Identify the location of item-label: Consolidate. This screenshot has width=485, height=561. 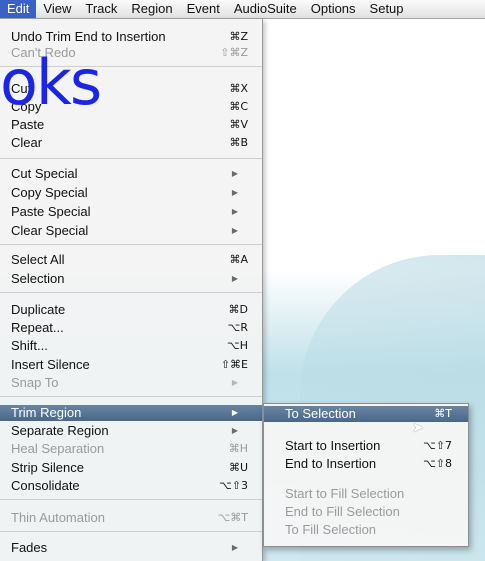
(45, 485).